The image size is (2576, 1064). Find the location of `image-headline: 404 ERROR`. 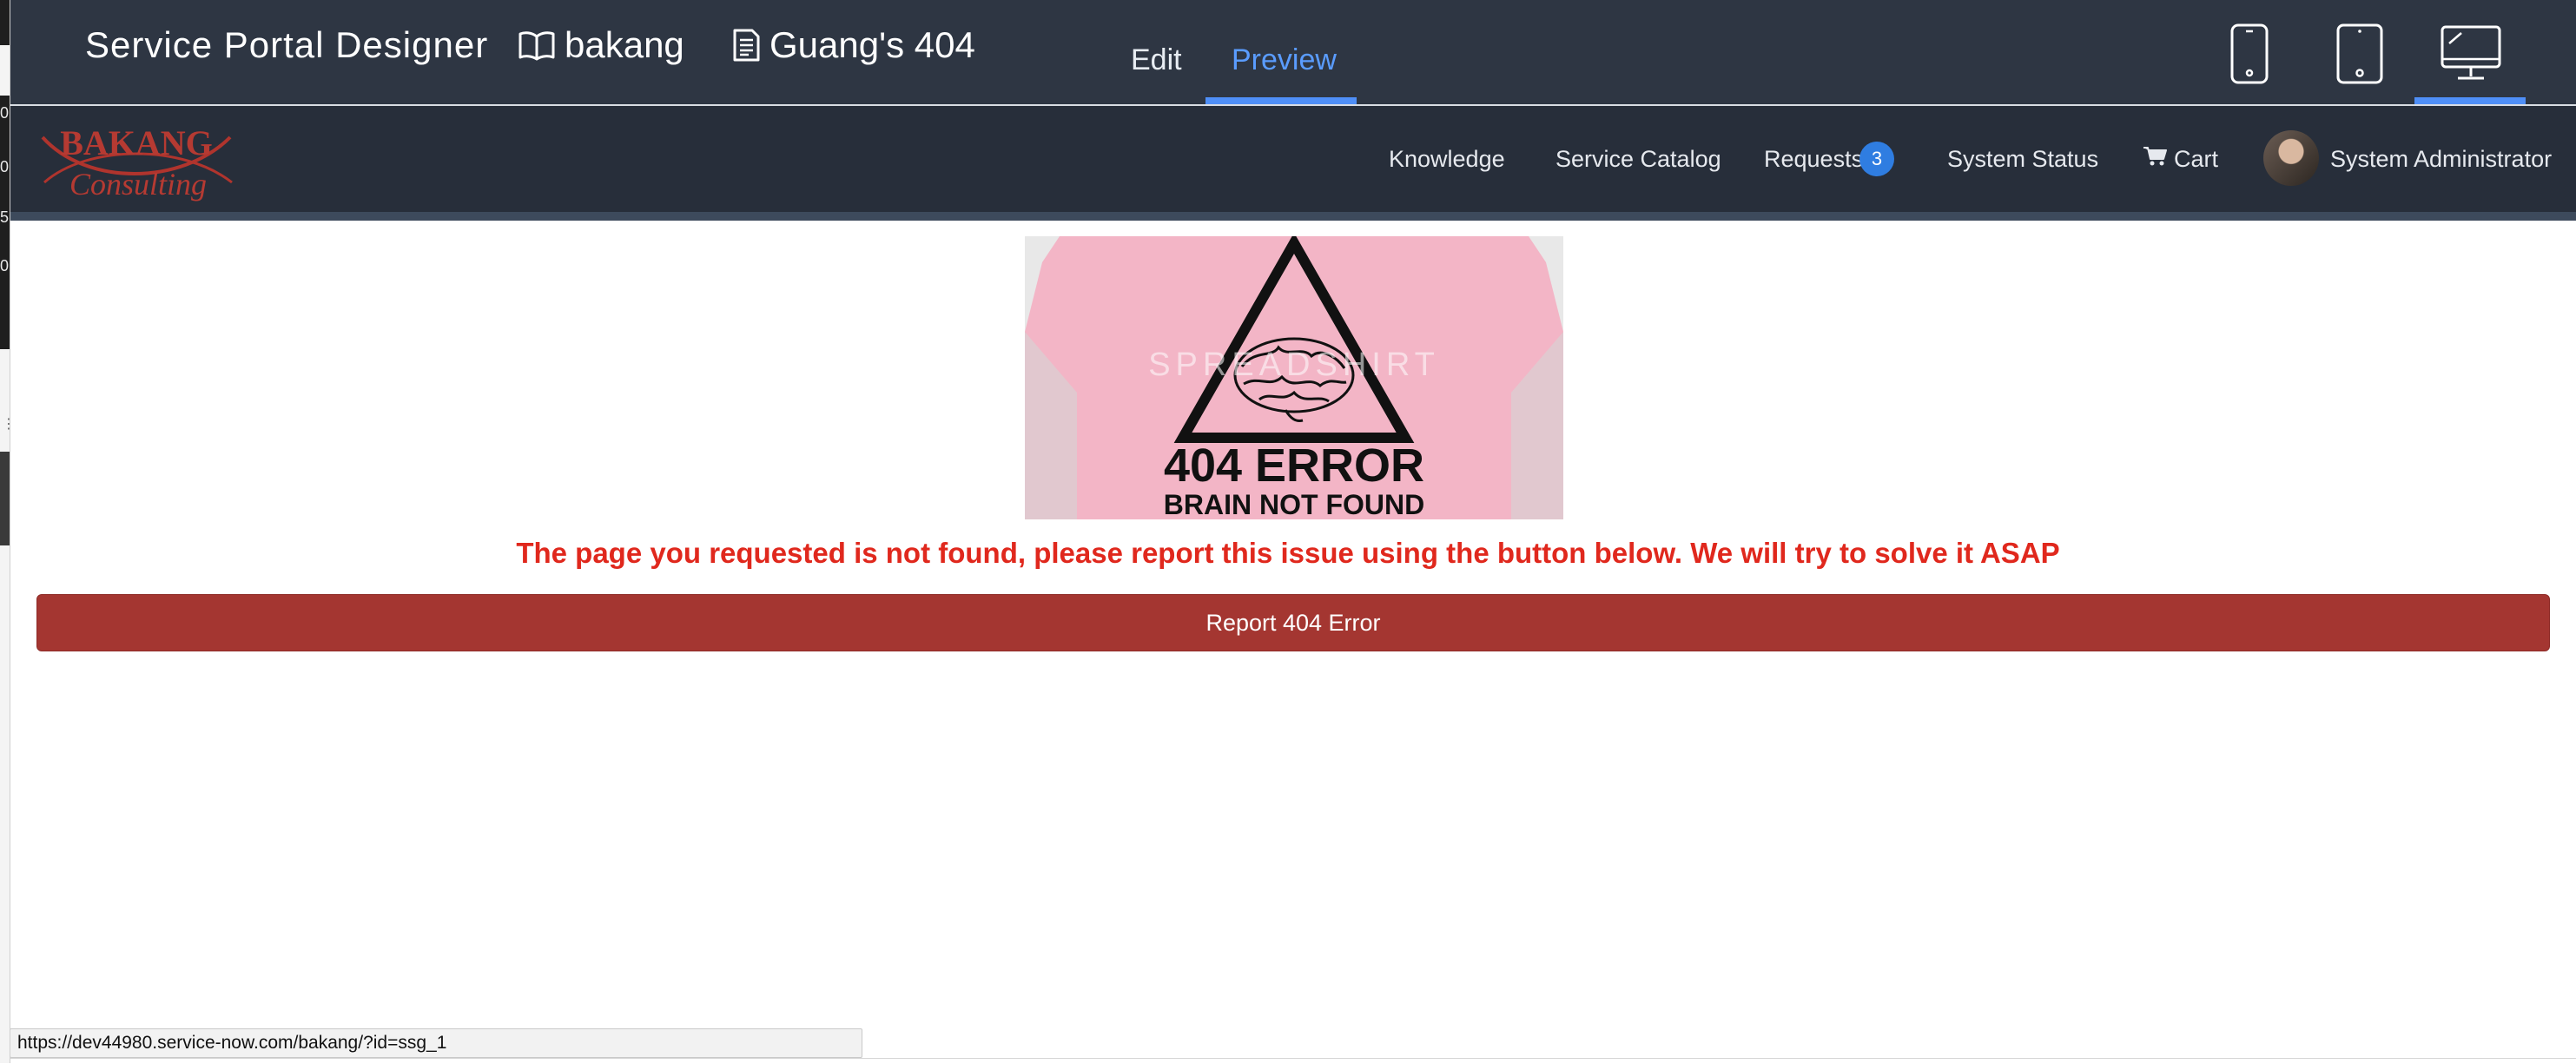

image-headline: 404 ERROR is located at coordinates (1294, 465).